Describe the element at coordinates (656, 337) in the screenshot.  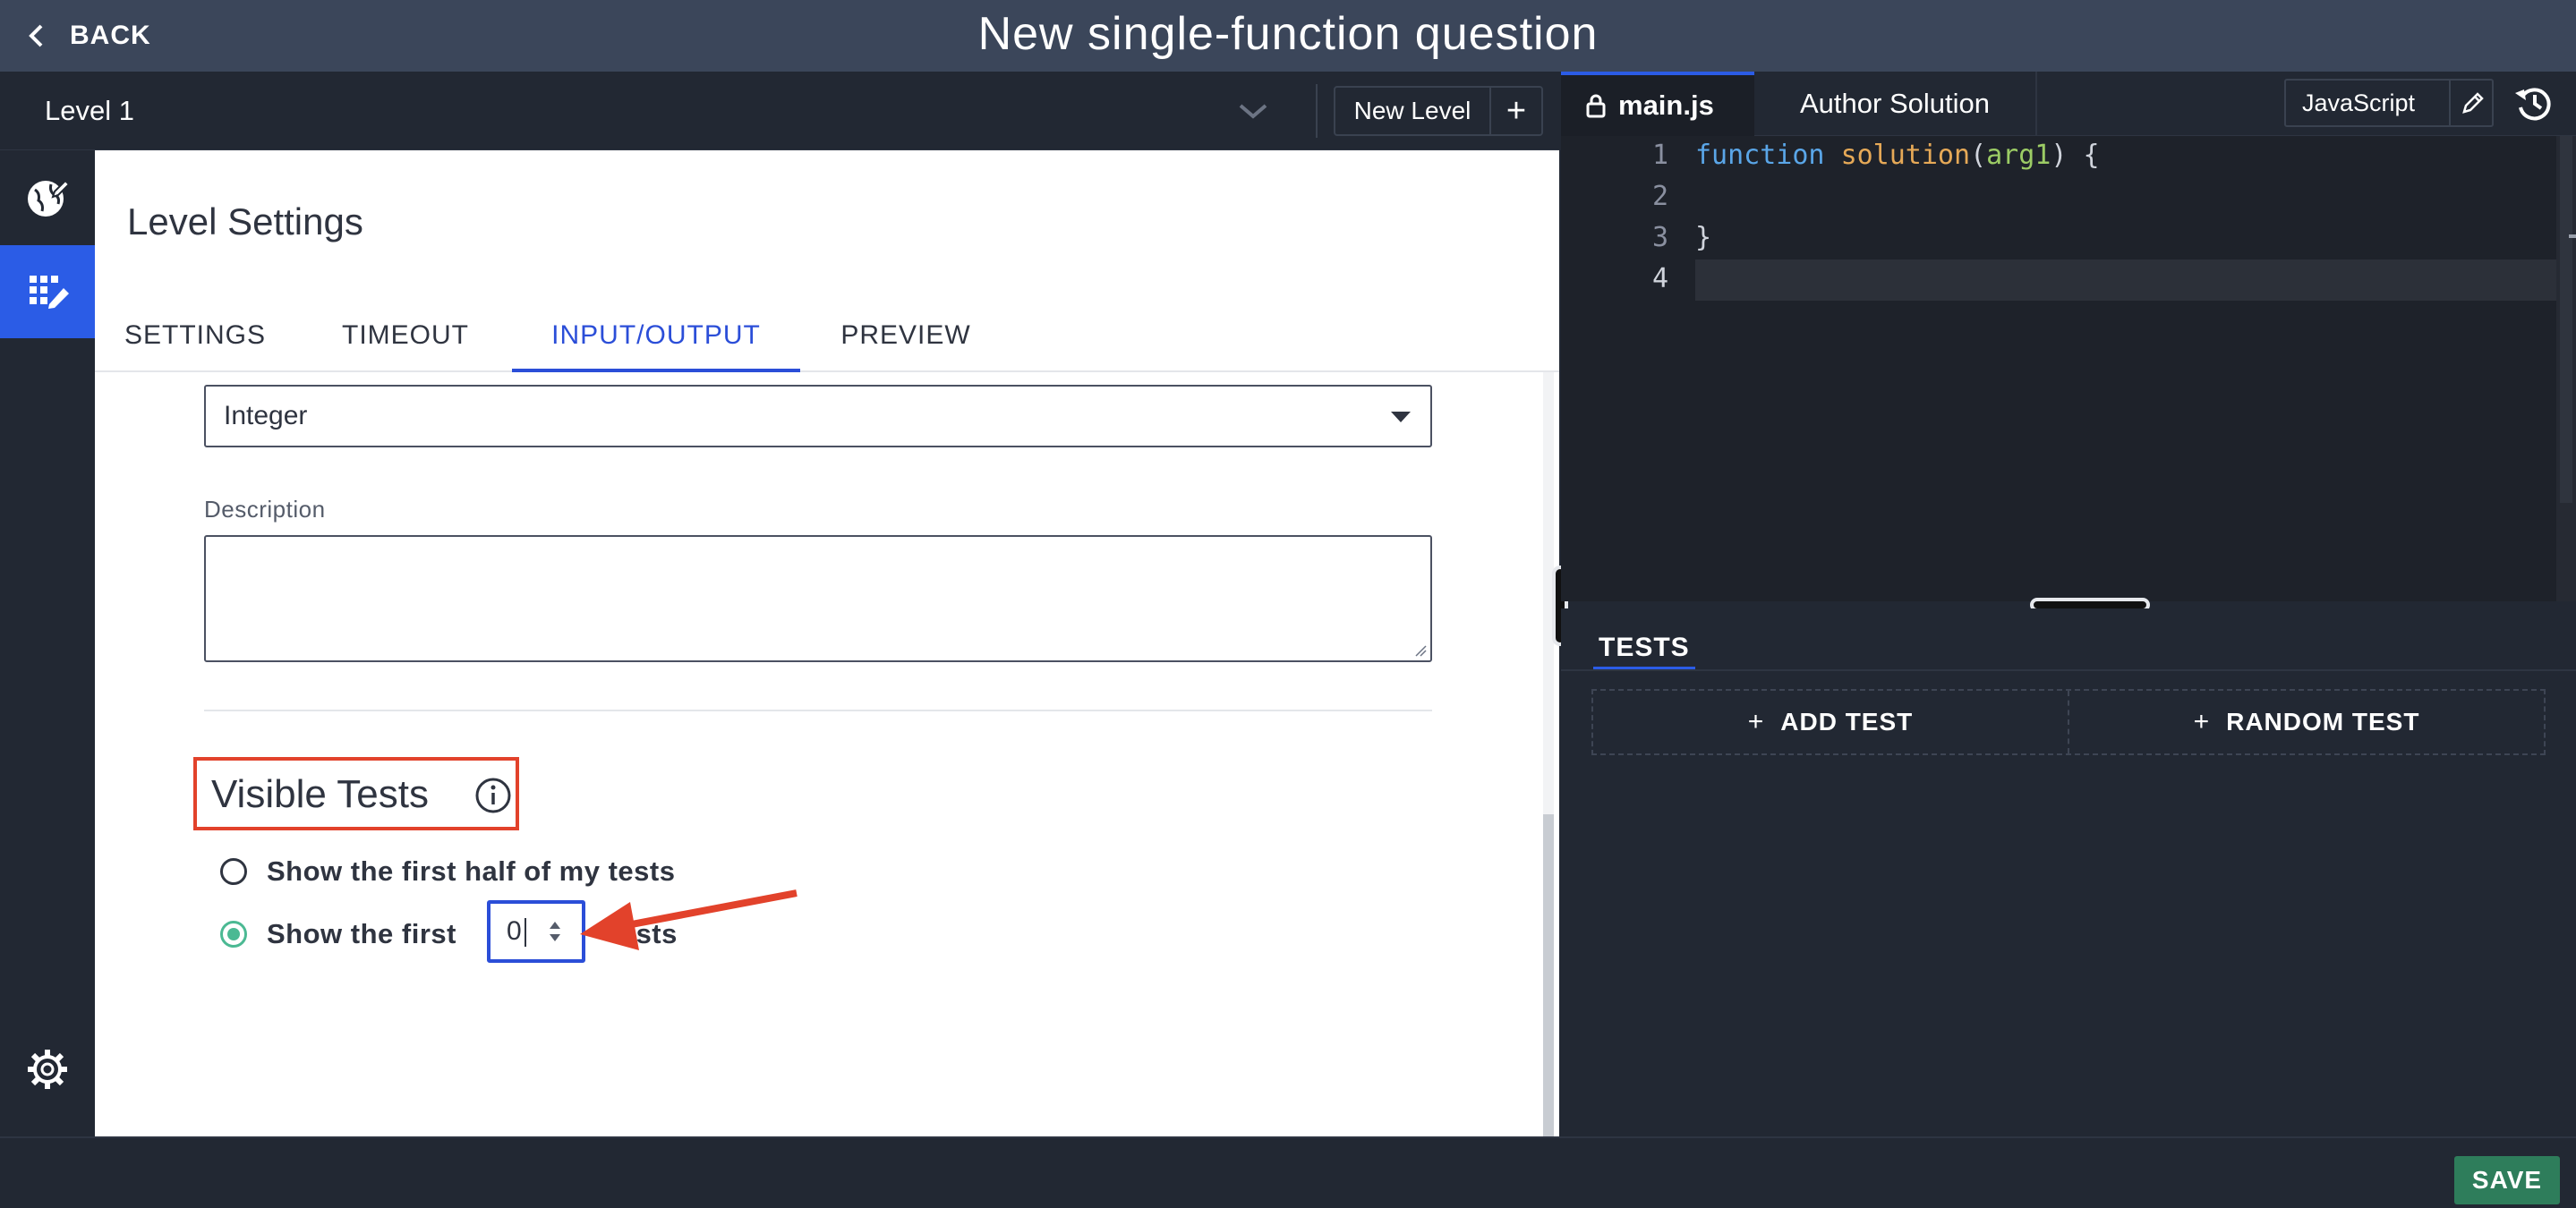
I see `tab-input-output: INPUT/OUTPUT` at that location.